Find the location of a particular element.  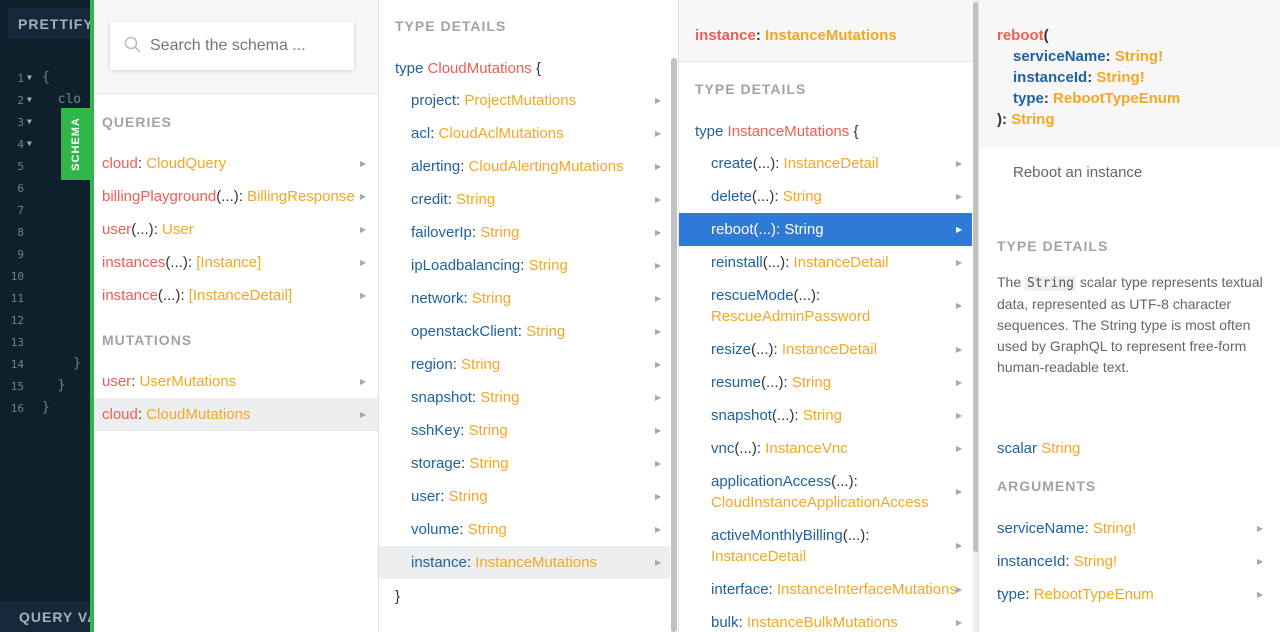

root-field-item: instance(...): [InstanceDetail] ▶ is located at coordinates (236, 295).